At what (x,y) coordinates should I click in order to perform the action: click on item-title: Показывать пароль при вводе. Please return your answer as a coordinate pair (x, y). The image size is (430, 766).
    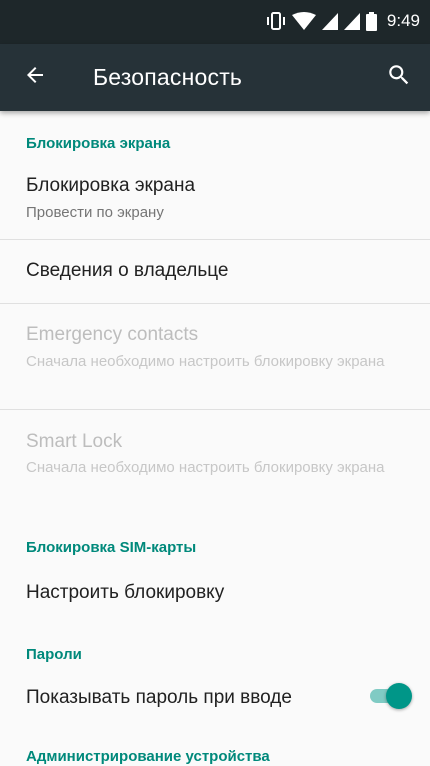
    Looking at the image, I should click on (159, 697).